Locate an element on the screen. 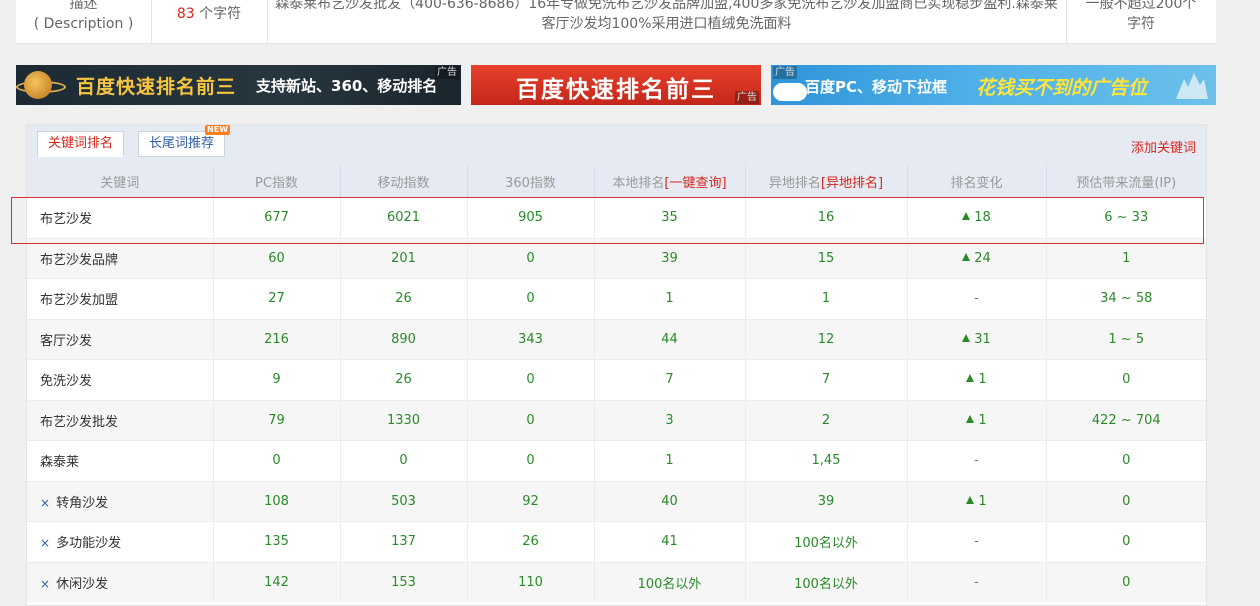  description-limit-line2: 字符 is located at coordinates (1141, 24).